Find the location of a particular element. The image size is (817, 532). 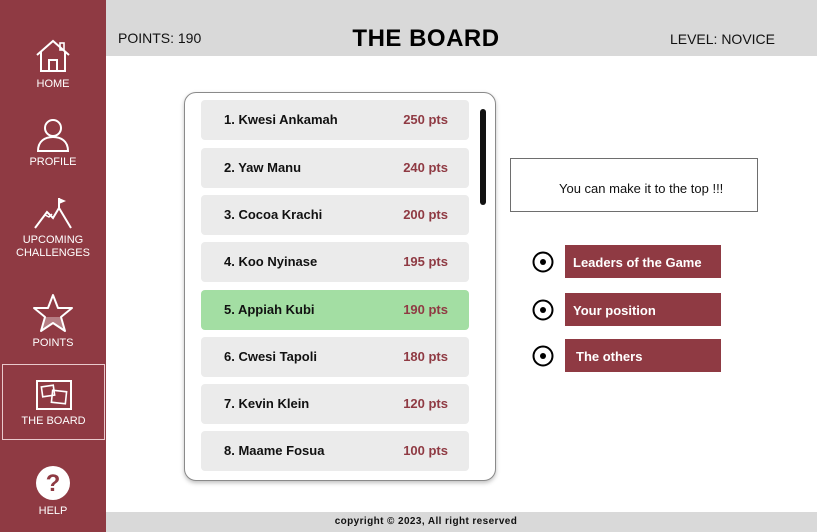

player-name: 7. Kevin Klein is located at coordinates (267, 403).